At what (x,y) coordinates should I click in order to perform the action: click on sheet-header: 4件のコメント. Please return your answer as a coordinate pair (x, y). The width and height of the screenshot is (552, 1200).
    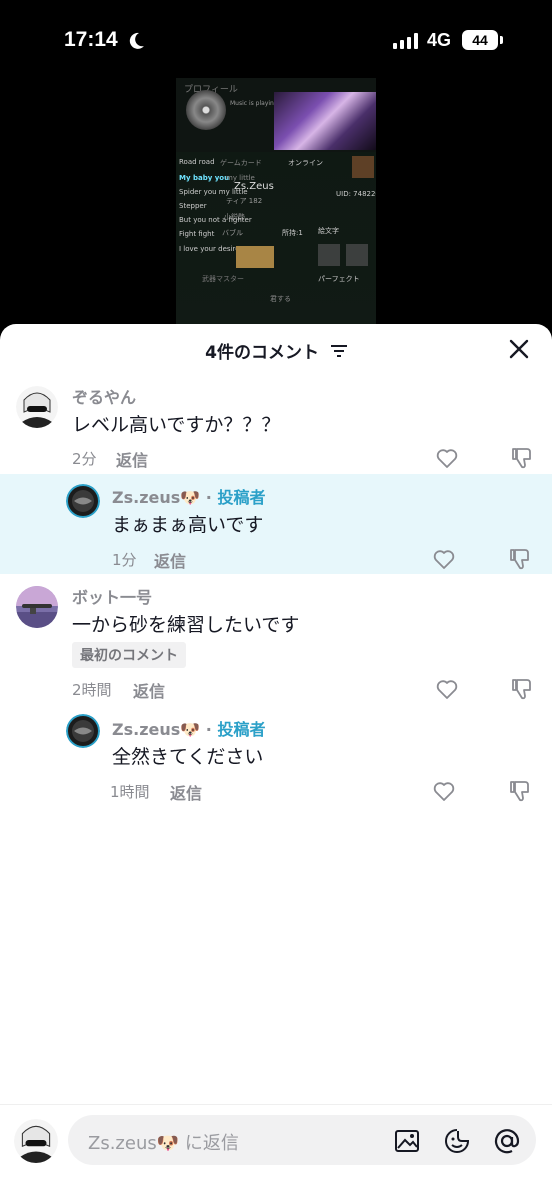
    Looking at the image, I should click on (276, 350).